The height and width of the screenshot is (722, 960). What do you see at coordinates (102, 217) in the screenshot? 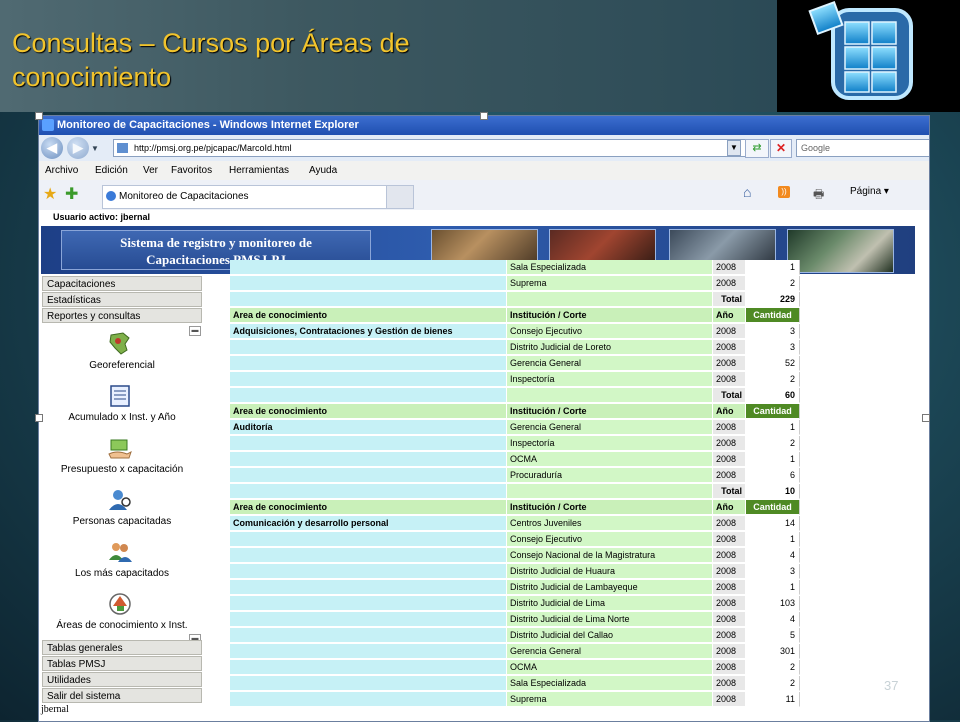
I see `active-user: Usuario activo: jbernal` at bounding box center [102, 217].